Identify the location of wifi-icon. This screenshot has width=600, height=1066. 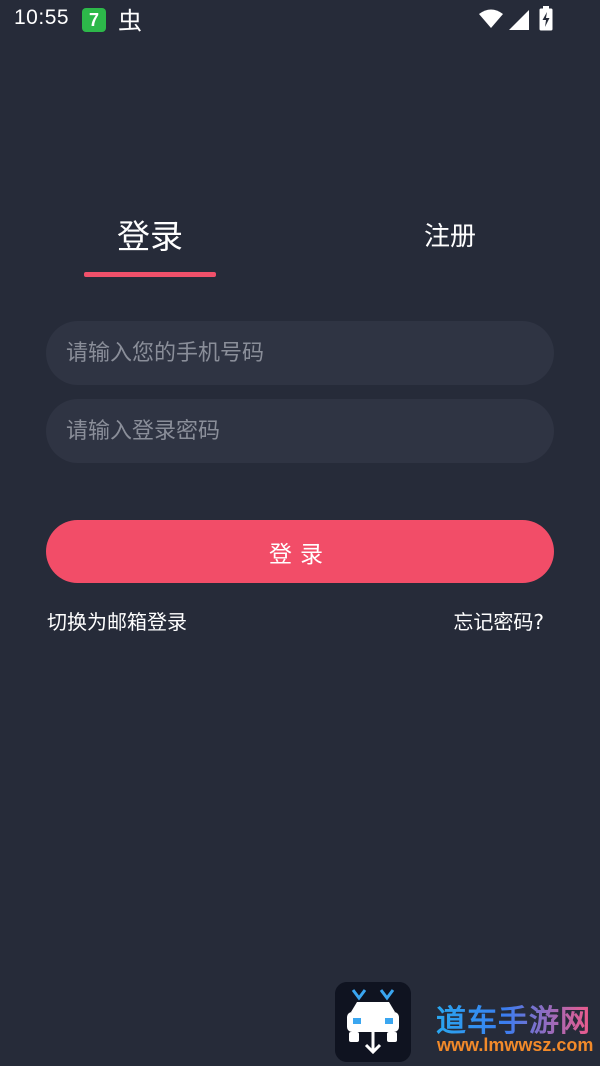
(491, 18).